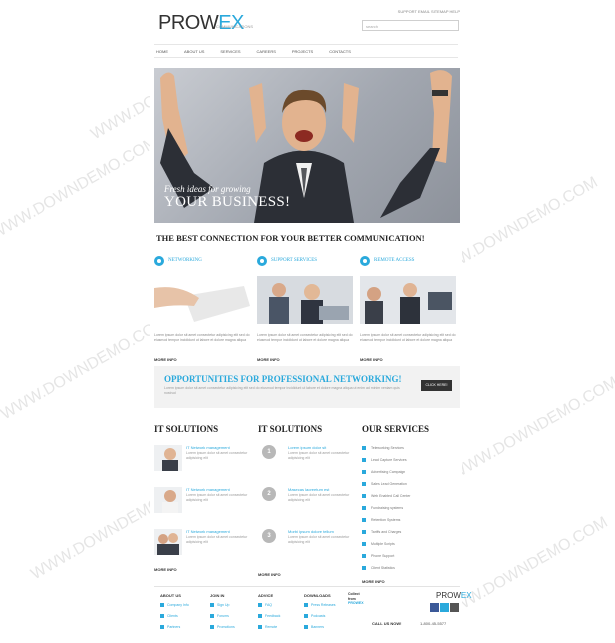  What do you see at coordinates (410, 463) in the screenshot?
I see `service-item: Lead Capture Services` at bounding box center [410, 463].